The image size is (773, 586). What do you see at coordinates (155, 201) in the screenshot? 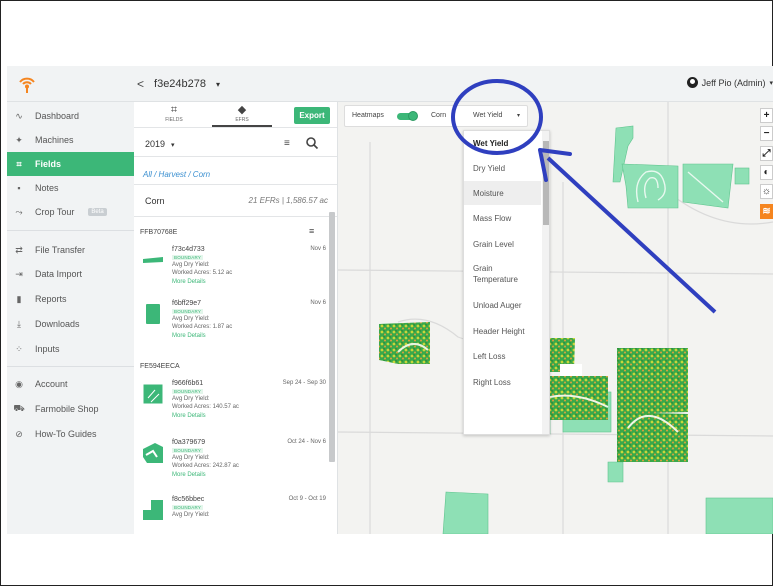
I see `crop-name: Corn` at bounding box center [155, 201].